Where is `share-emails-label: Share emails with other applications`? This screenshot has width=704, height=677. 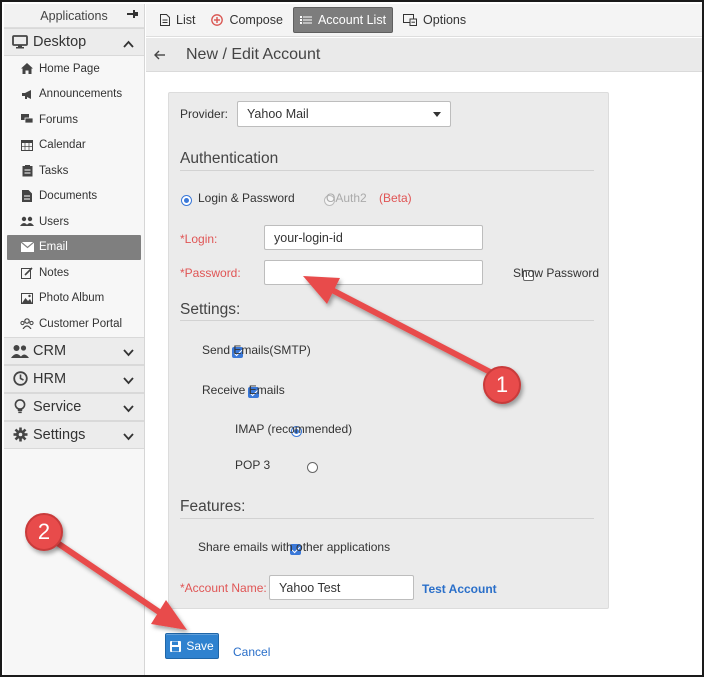
share-emails-label: Share emails with other applications is located at coordinates (294, 547).